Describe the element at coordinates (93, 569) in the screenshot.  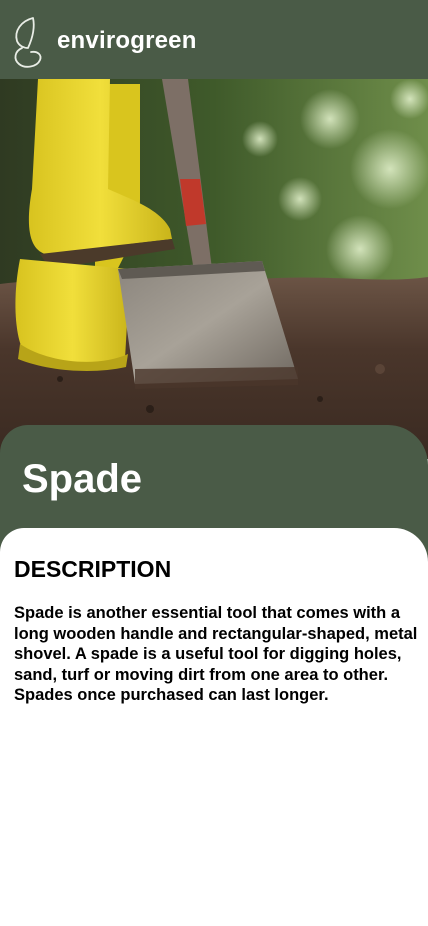
I see `description-heading: DESCRIPTION` at that location.